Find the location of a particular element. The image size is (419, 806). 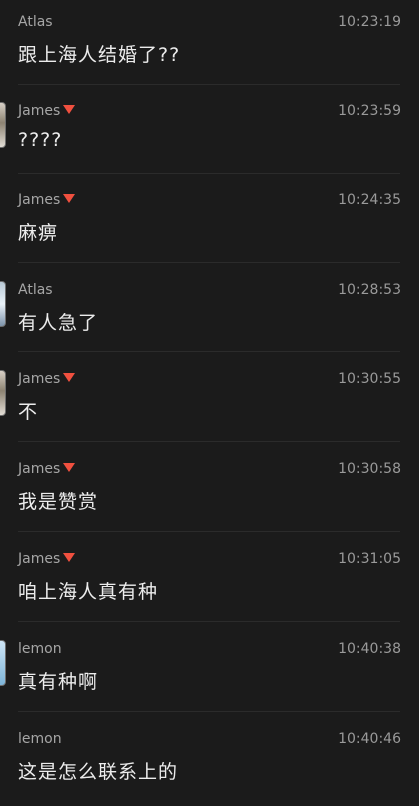

message-text: 跟上海人结婚了?? is located at coordinates (99, 55).